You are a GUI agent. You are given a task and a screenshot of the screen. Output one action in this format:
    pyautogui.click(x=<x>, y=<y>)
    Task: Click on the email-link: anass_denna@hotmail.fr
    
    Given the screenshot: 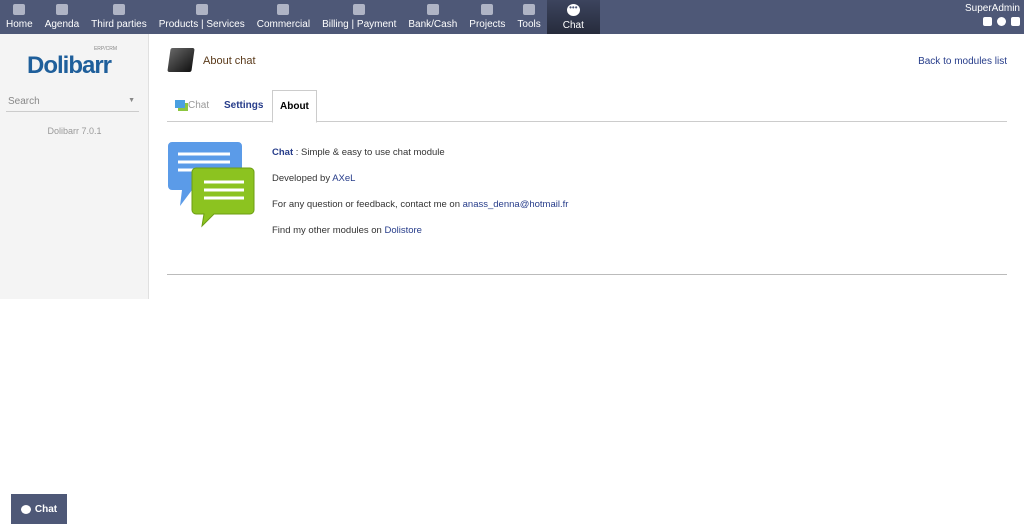 What is the action you would take?
    pyautogui.click(x=516, y=204)
    